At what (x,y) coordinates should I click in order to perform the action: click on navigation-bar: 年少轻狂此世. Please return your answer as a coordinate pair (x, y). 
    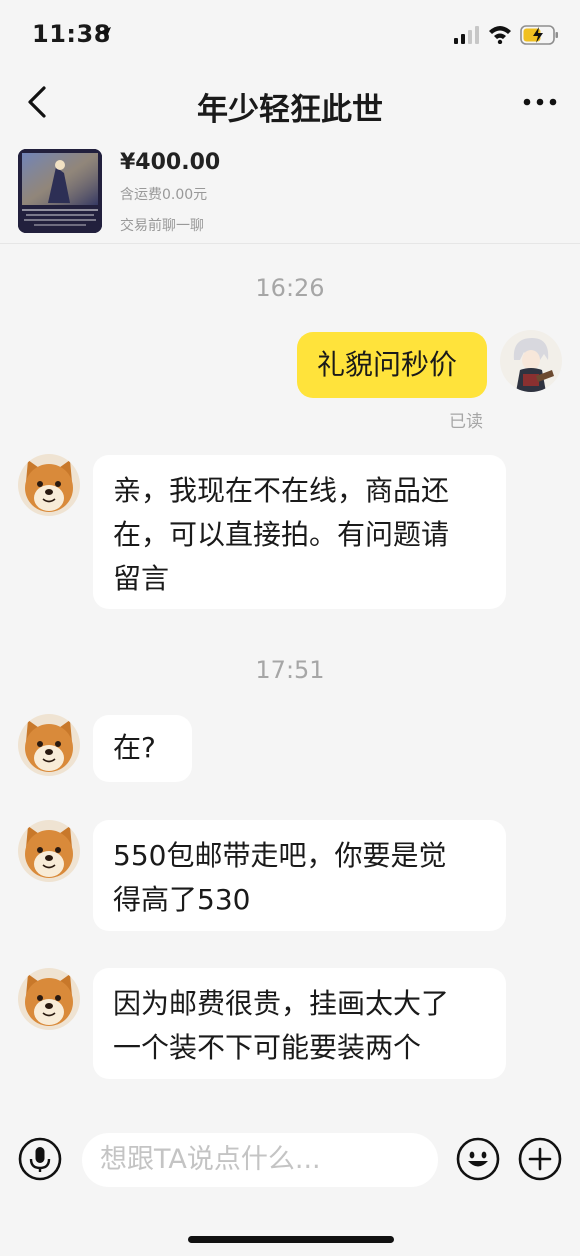
    Looking at the image, I should click on (290, 102).